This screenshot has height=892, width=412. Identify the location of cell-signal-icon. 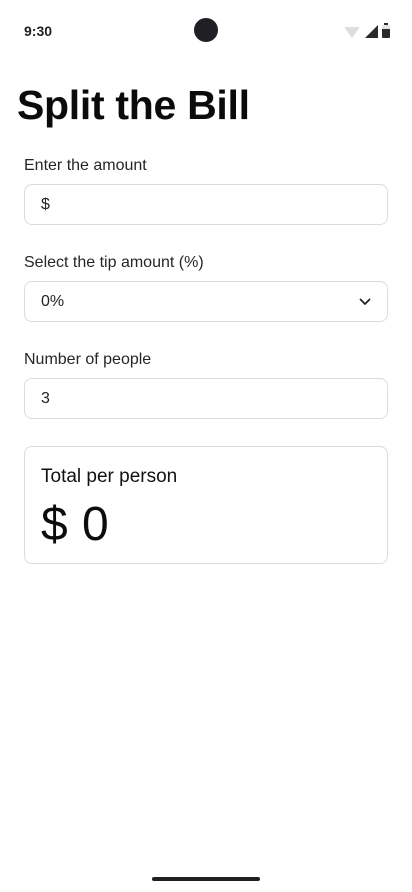
(371, 31).